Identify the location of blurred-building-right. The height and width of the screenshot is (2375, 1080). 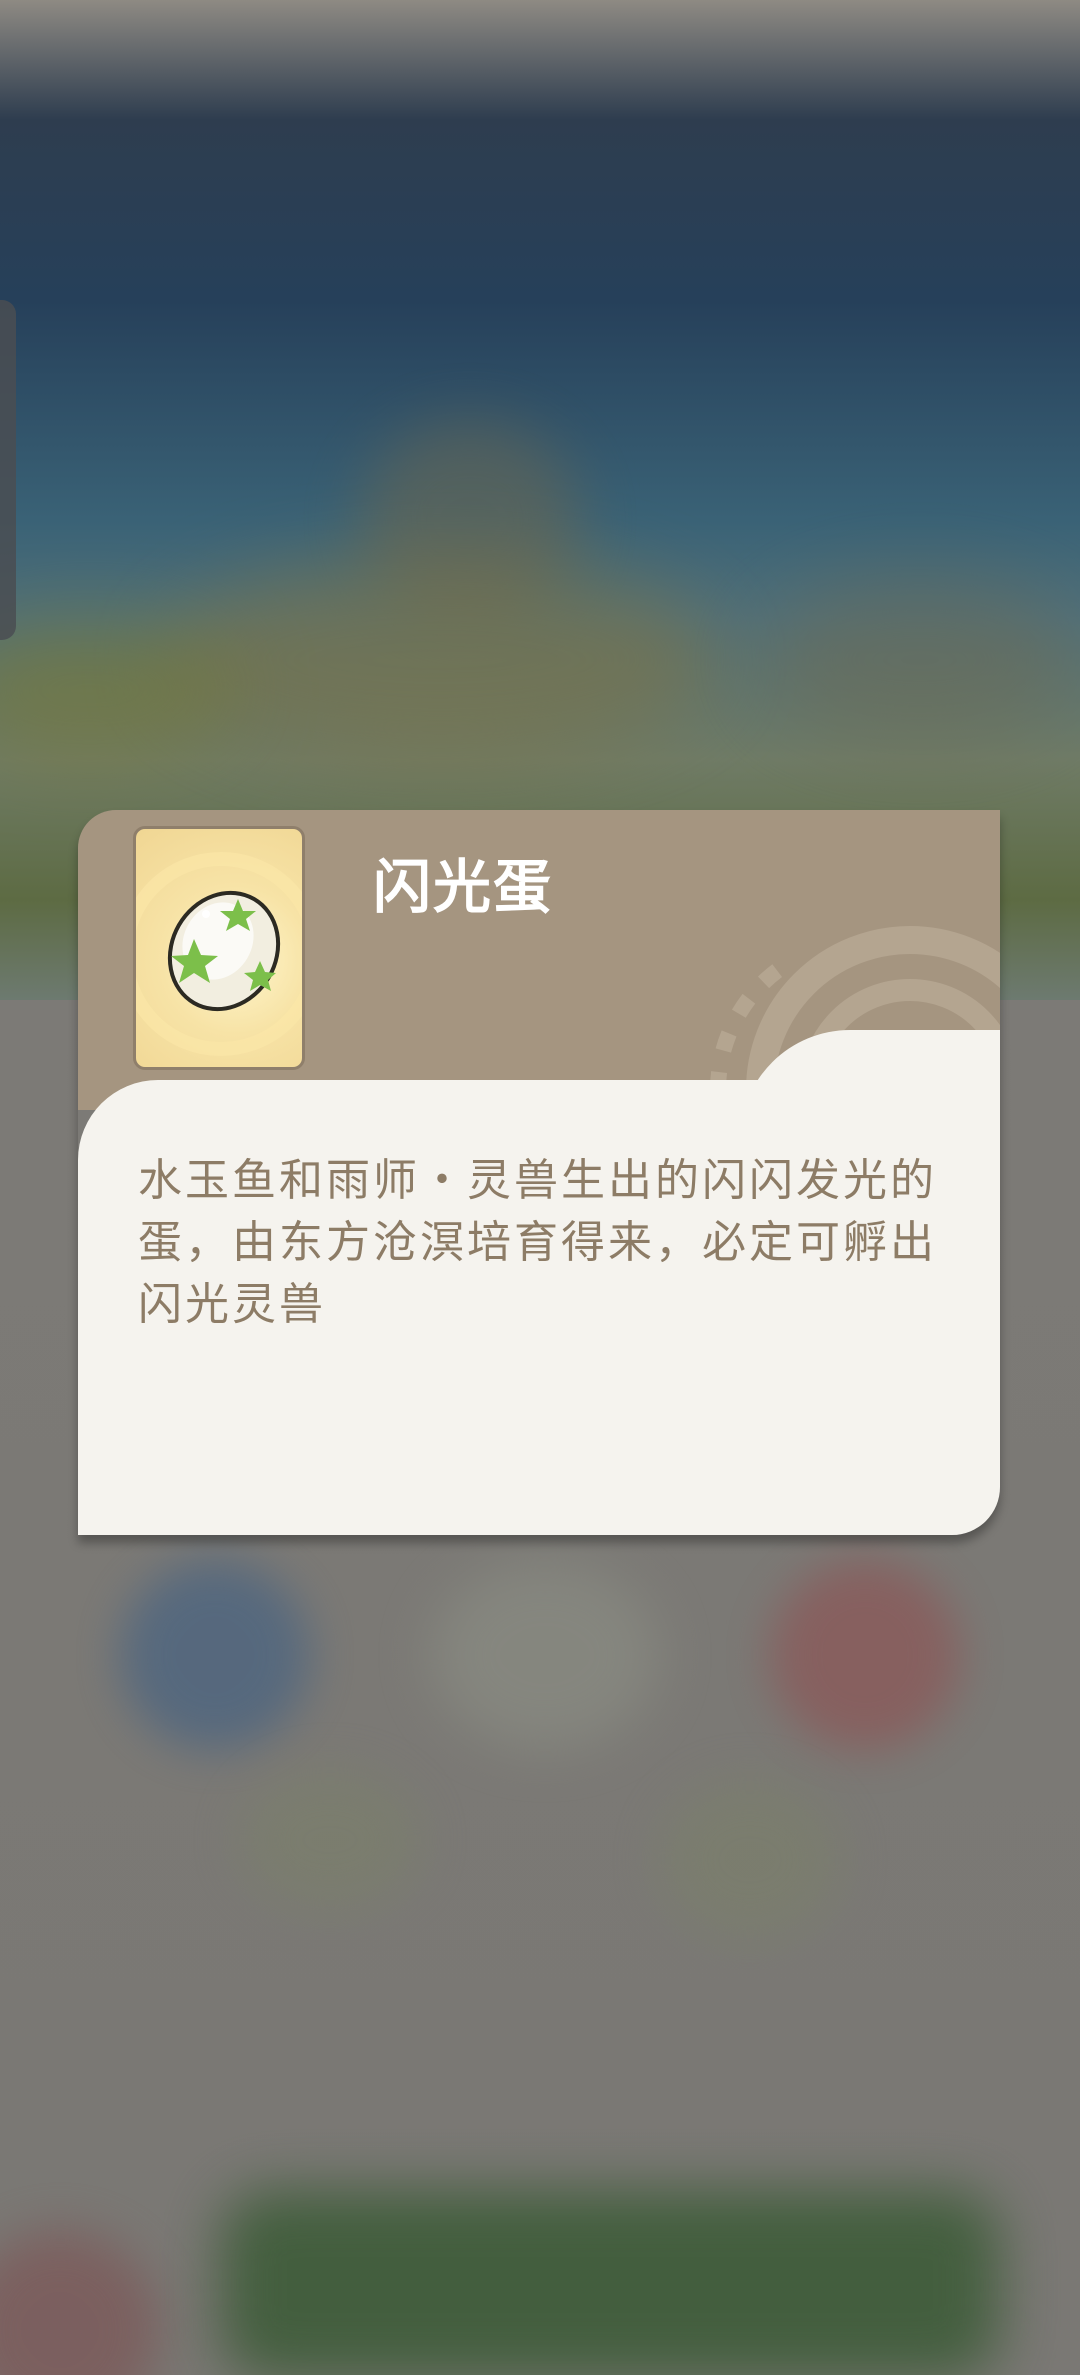
(920, 660).